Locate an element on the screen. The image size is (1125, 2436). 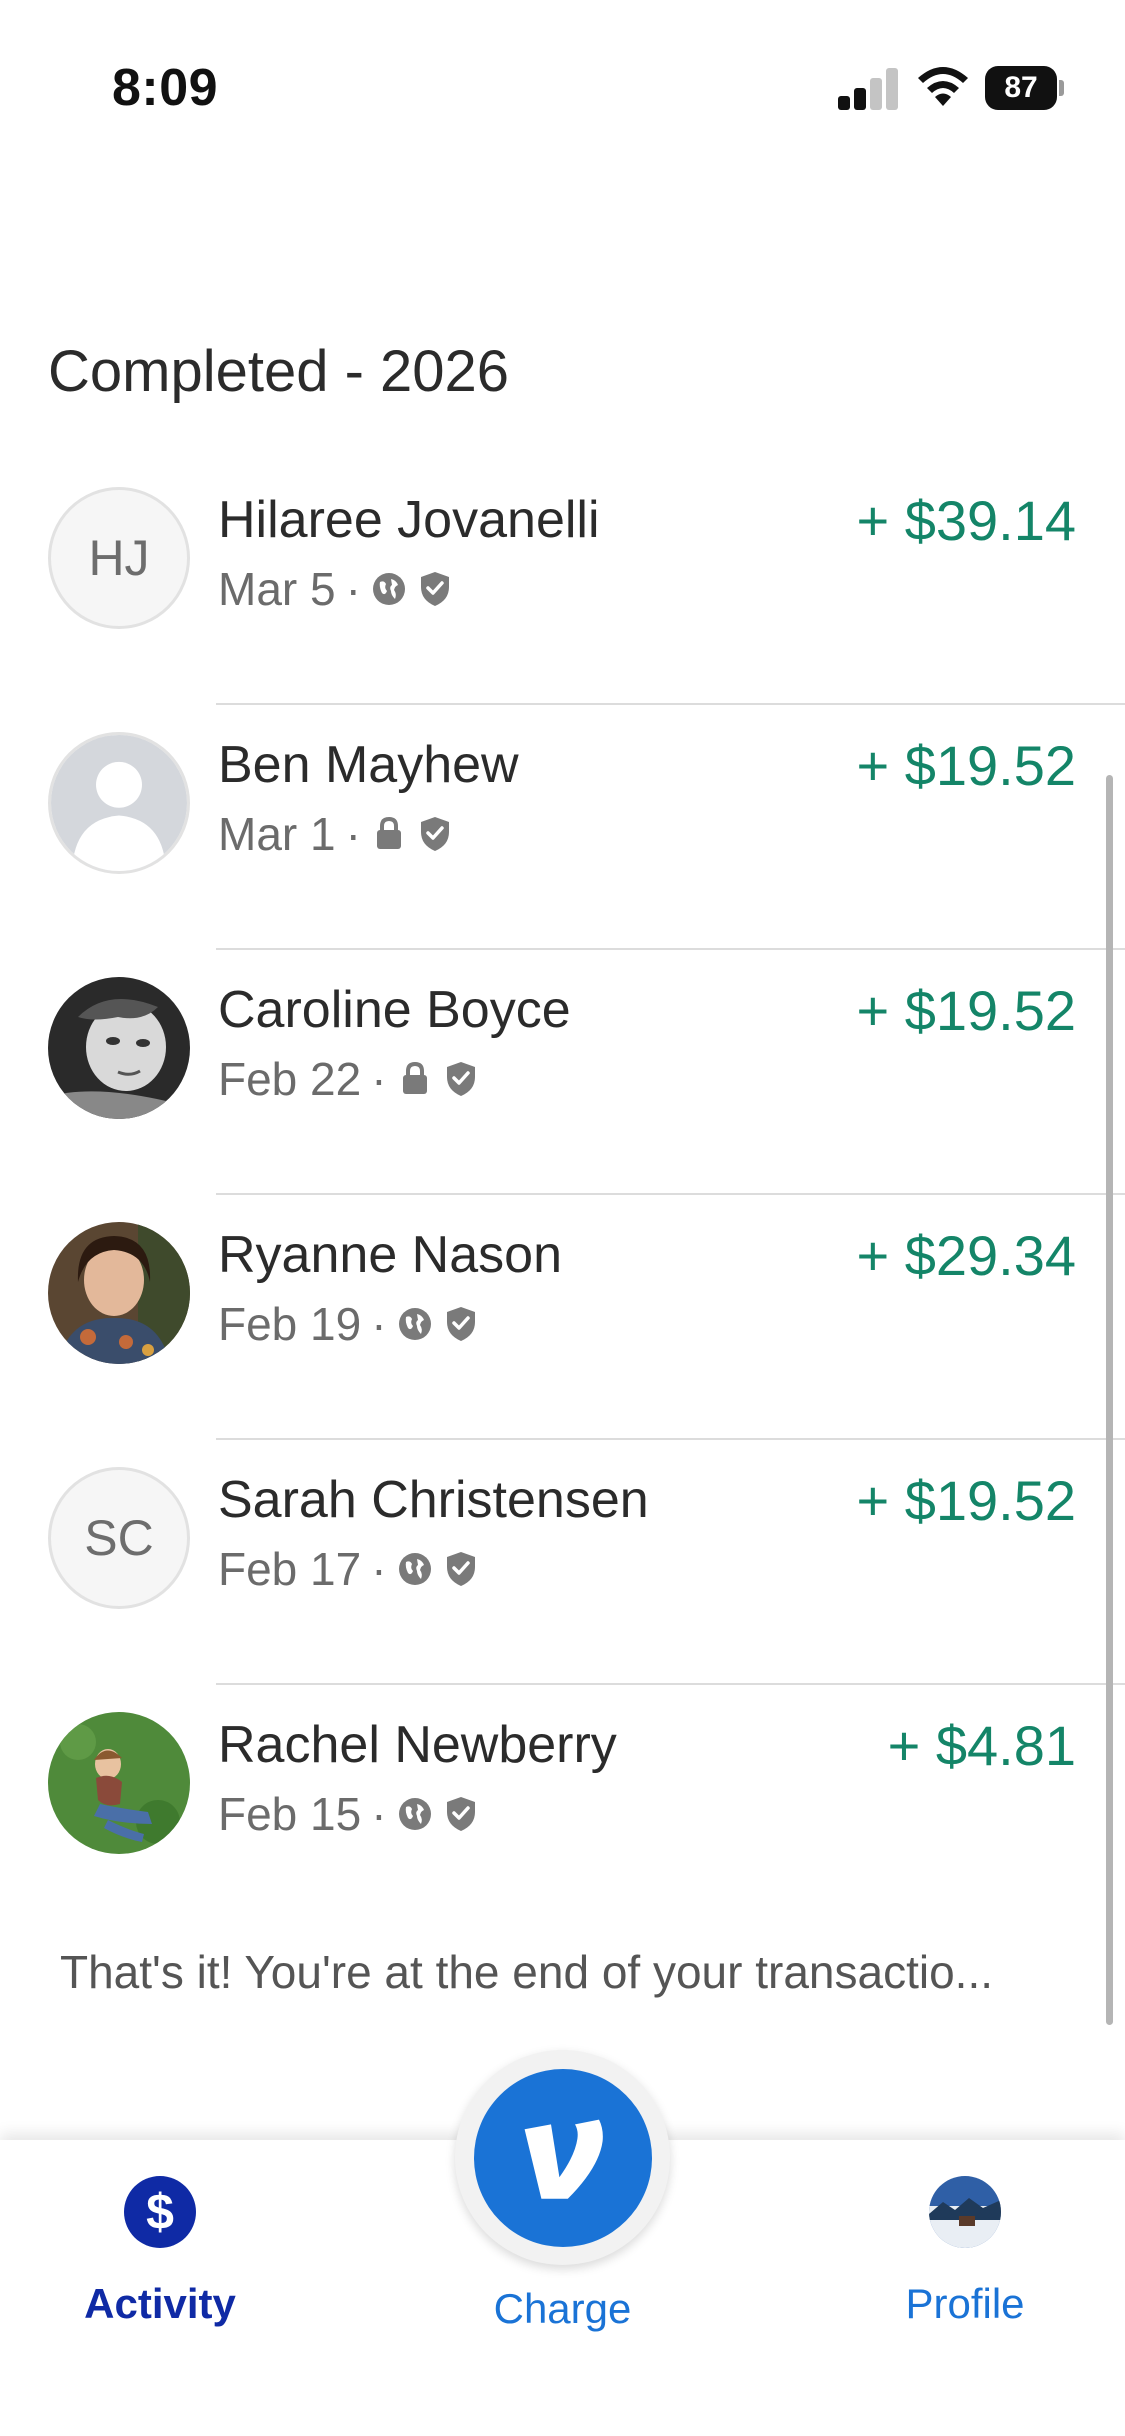
transaction-name: Caroline Boyce is located at coordinates (394, 1010).